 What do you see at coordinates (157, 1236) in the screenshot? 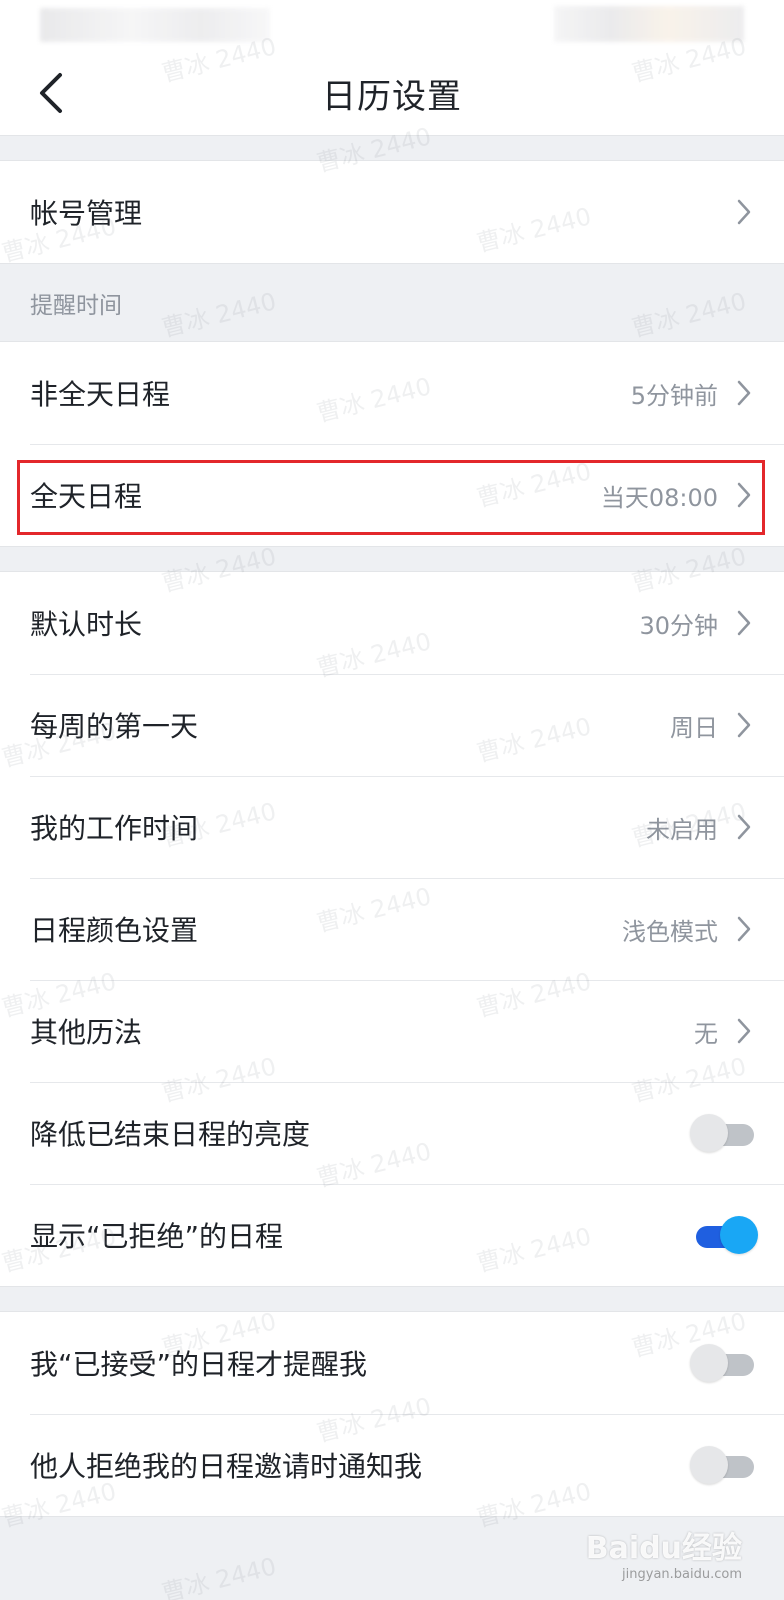
I see `row-label: 显示“已拒绝”的日程` at bounding box center [157, 1236].